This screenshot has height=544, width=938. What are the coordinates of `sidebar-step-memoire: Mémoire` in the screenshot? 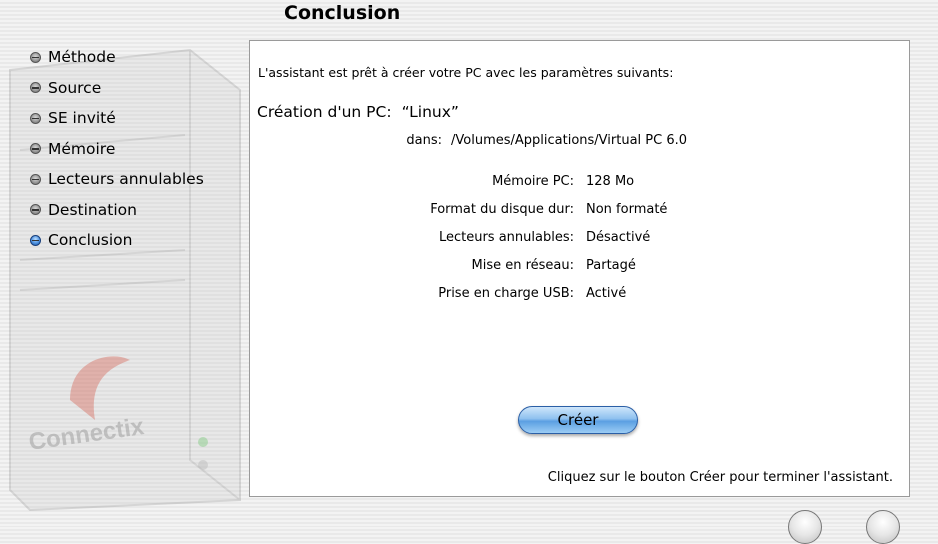 It's located at (117, 149).